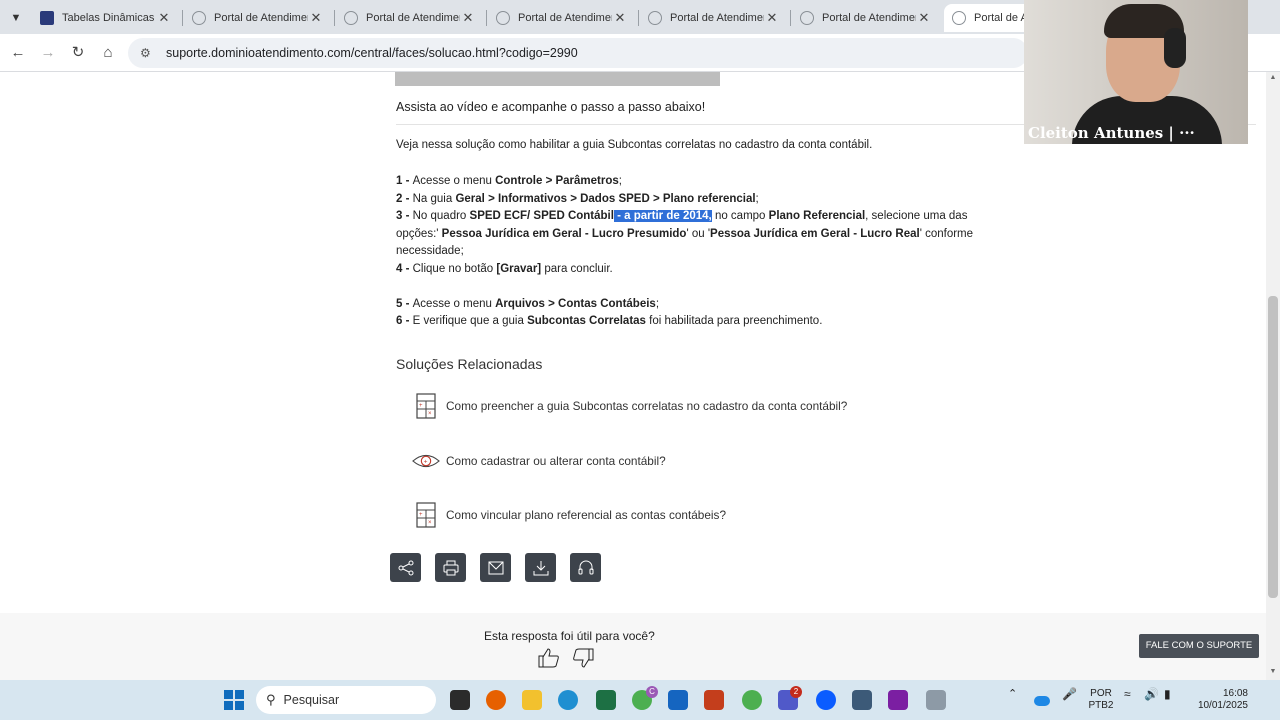  I want to click on zoom-icon, so click(826, 700).